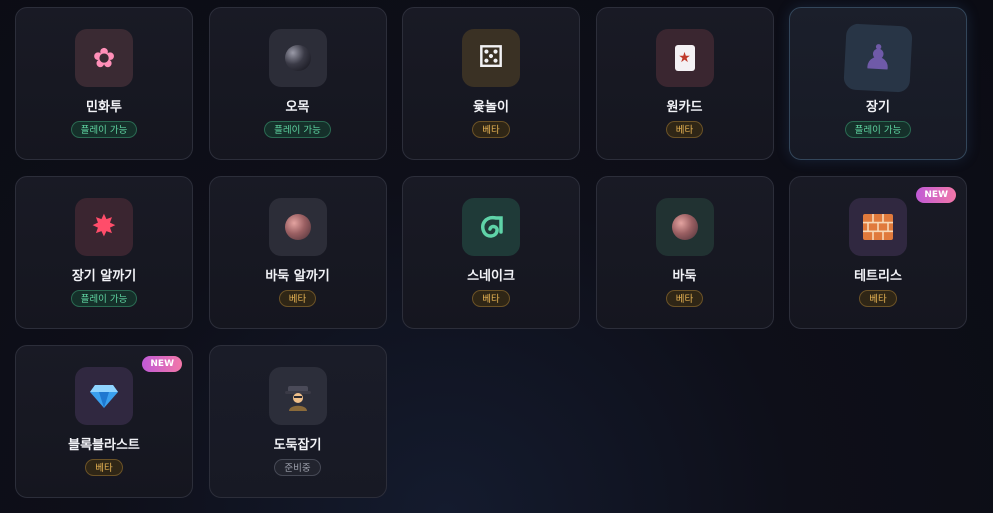 This screenshot has height=513, width=993. What do you see at coordinates (297, 107) in the screenshot?
I see `game-title: 오목` at bounding box center [297, 107].